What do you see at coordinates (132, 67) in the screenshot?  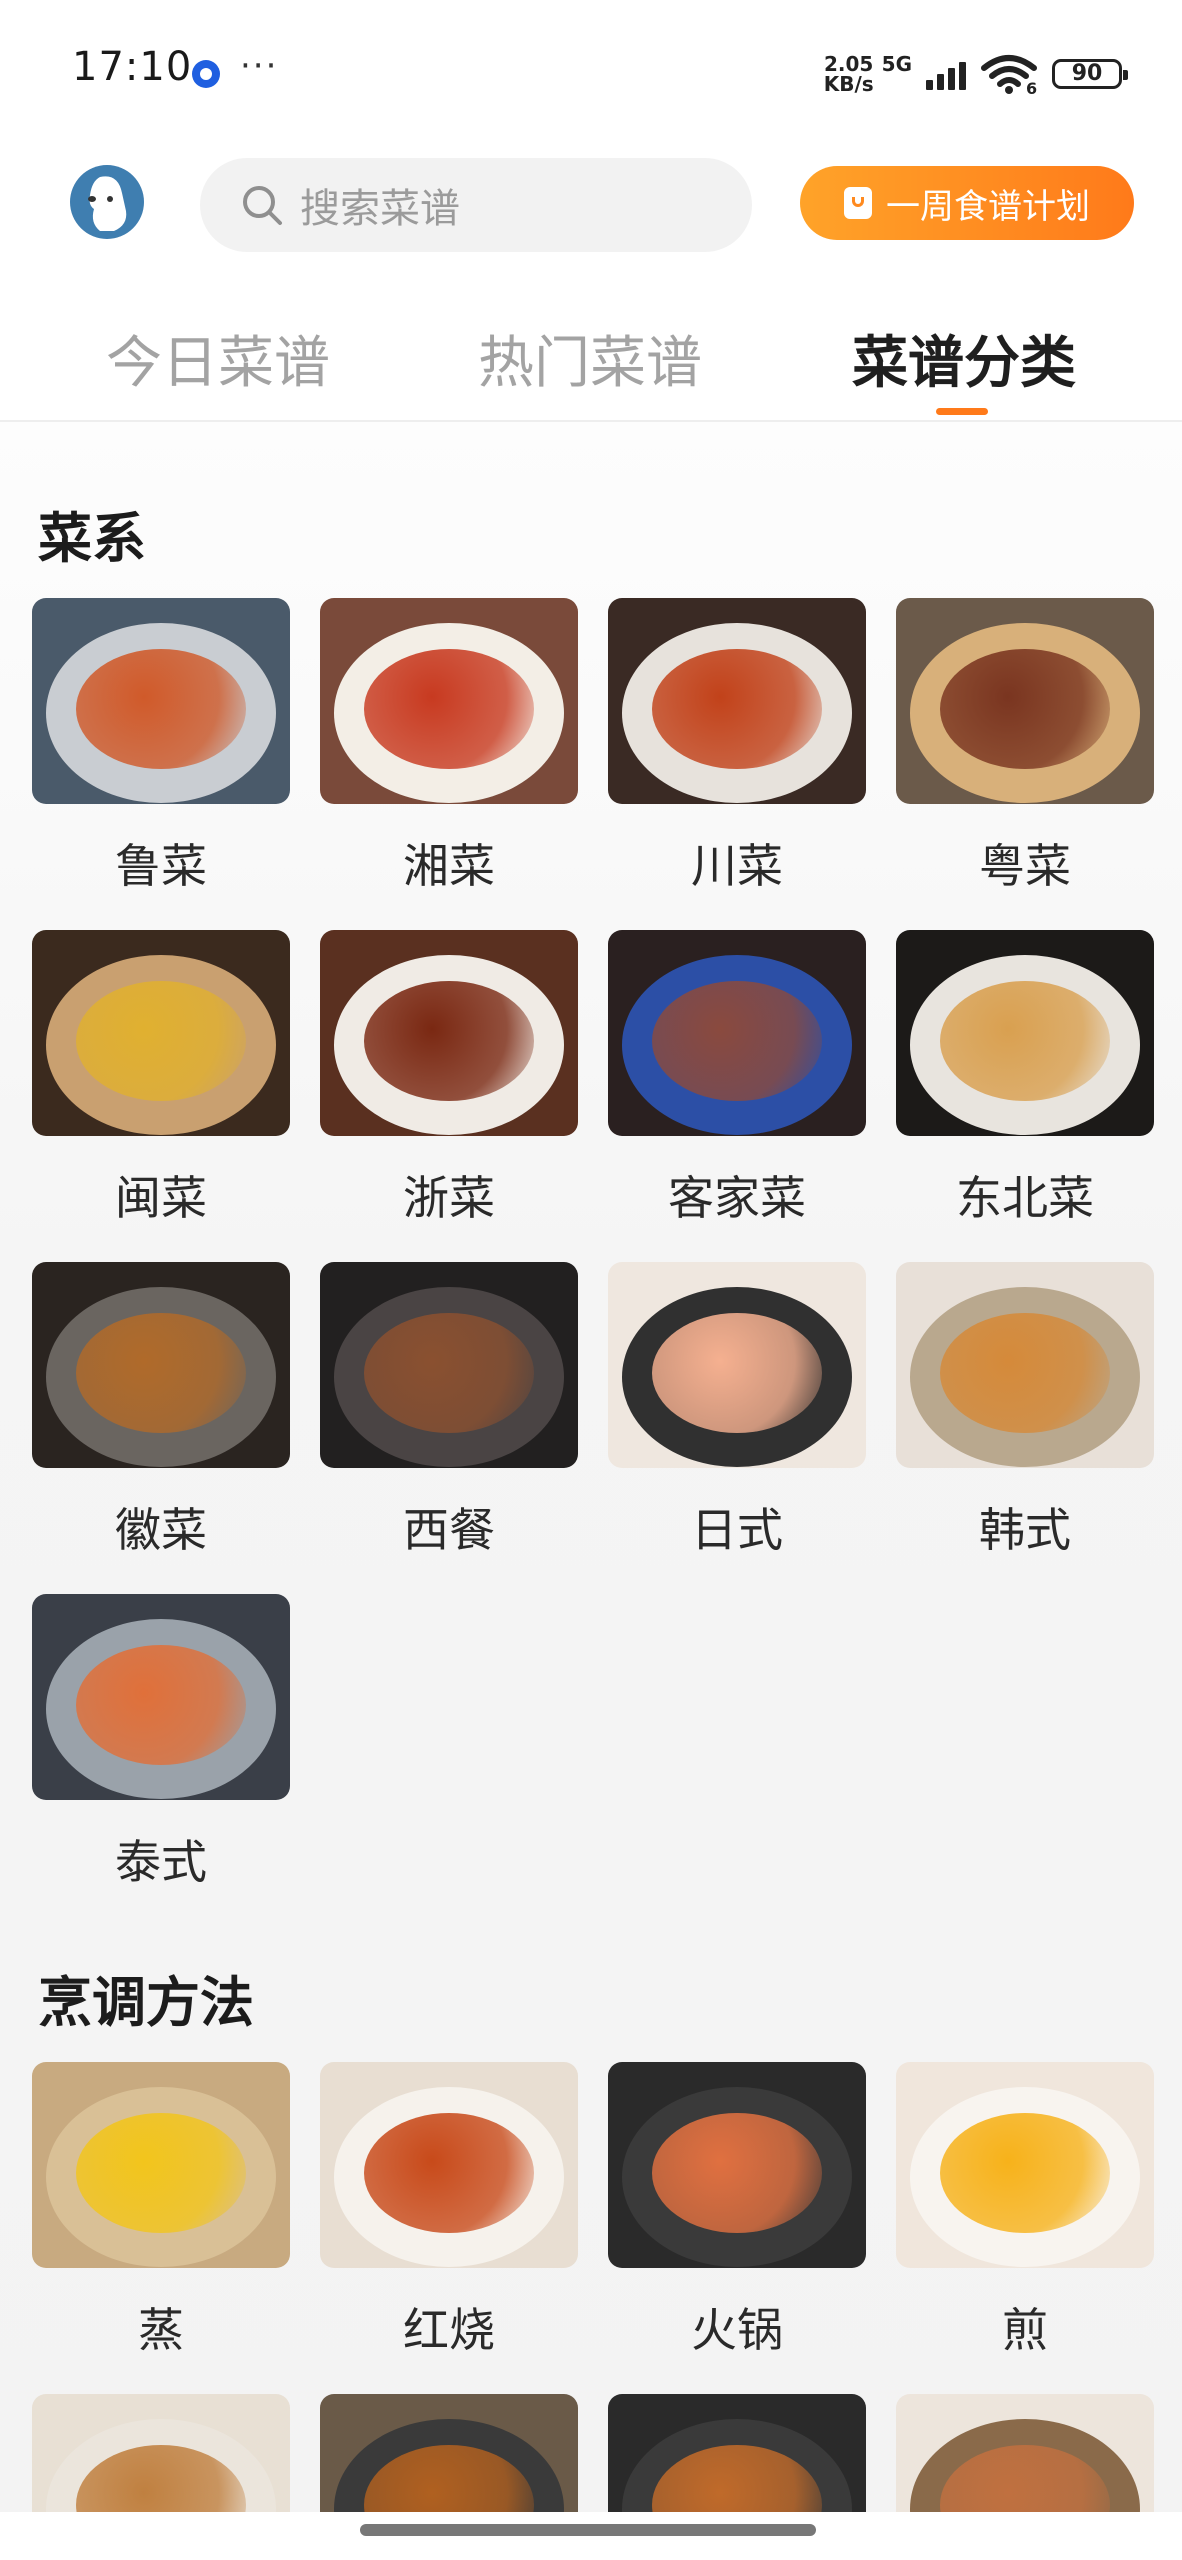 I see `status-time: 17:10` at bounding box center [132, 67].